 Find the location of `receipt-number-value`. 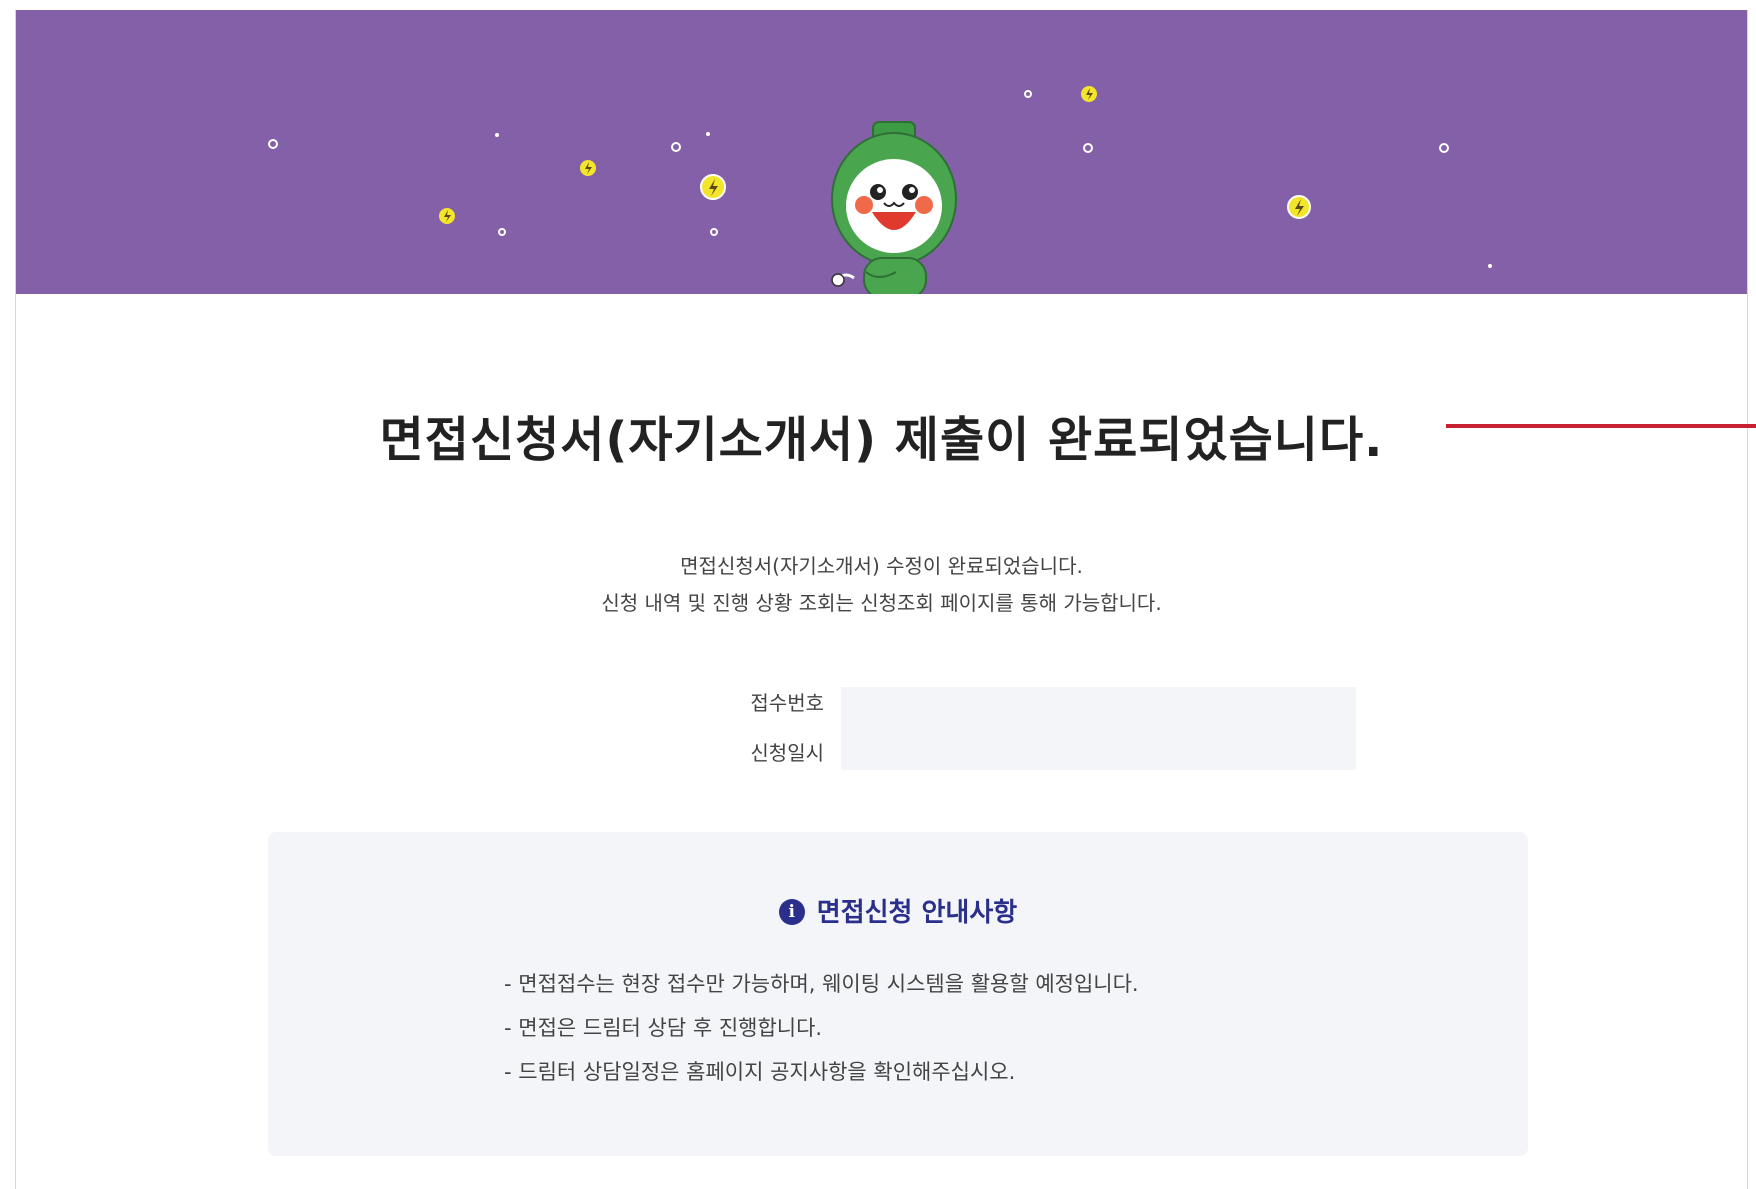

receipt-number-value is located at coordinates (1098, 707).